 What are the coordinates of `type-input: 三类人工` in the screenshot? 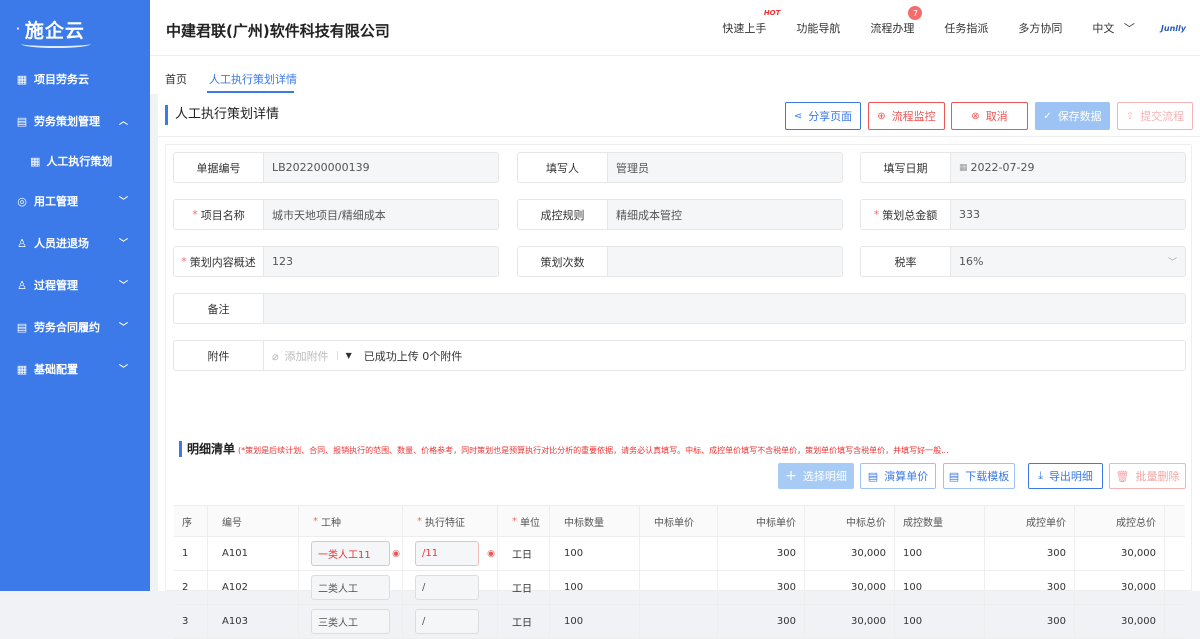 It's located at (350, 621).